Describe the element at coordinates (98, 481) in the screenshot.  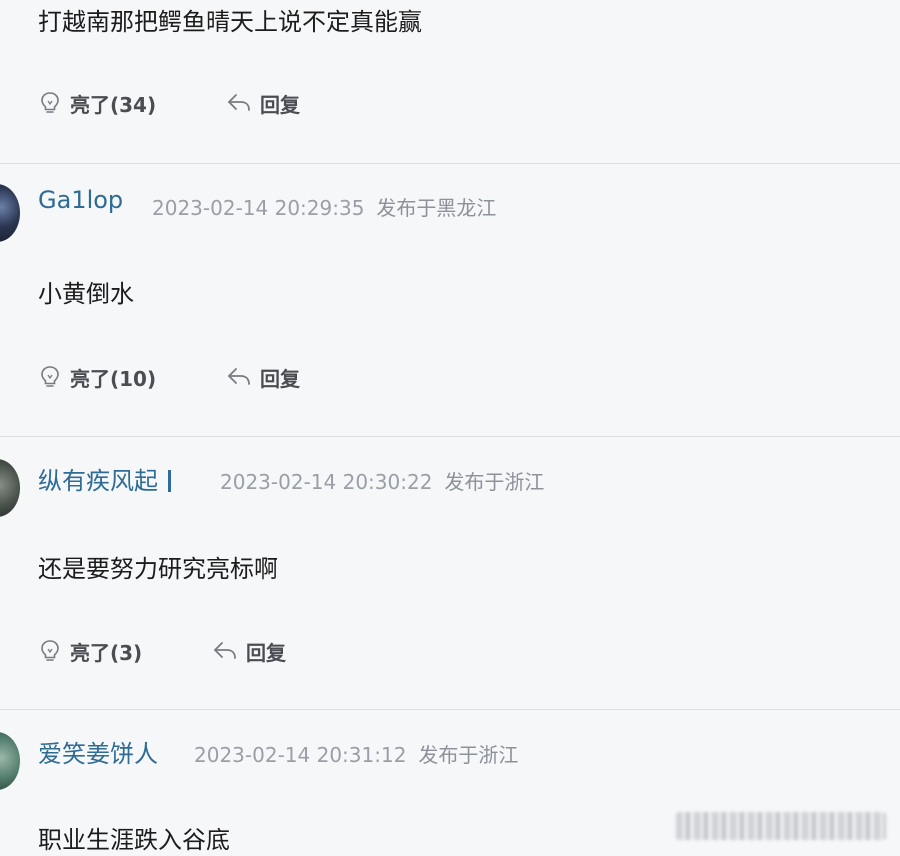
I see `username-text: 纵有疾风起` at that location.